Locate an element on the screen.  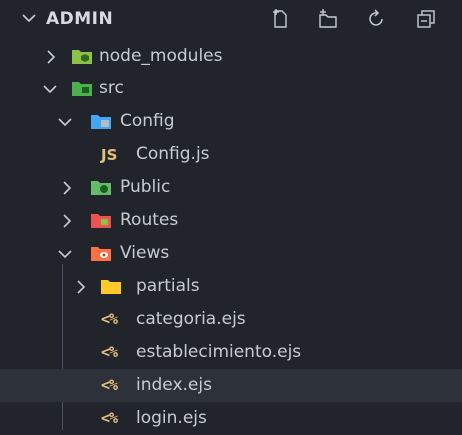
tree-item-views: Views is located at coordinates (231, 253).